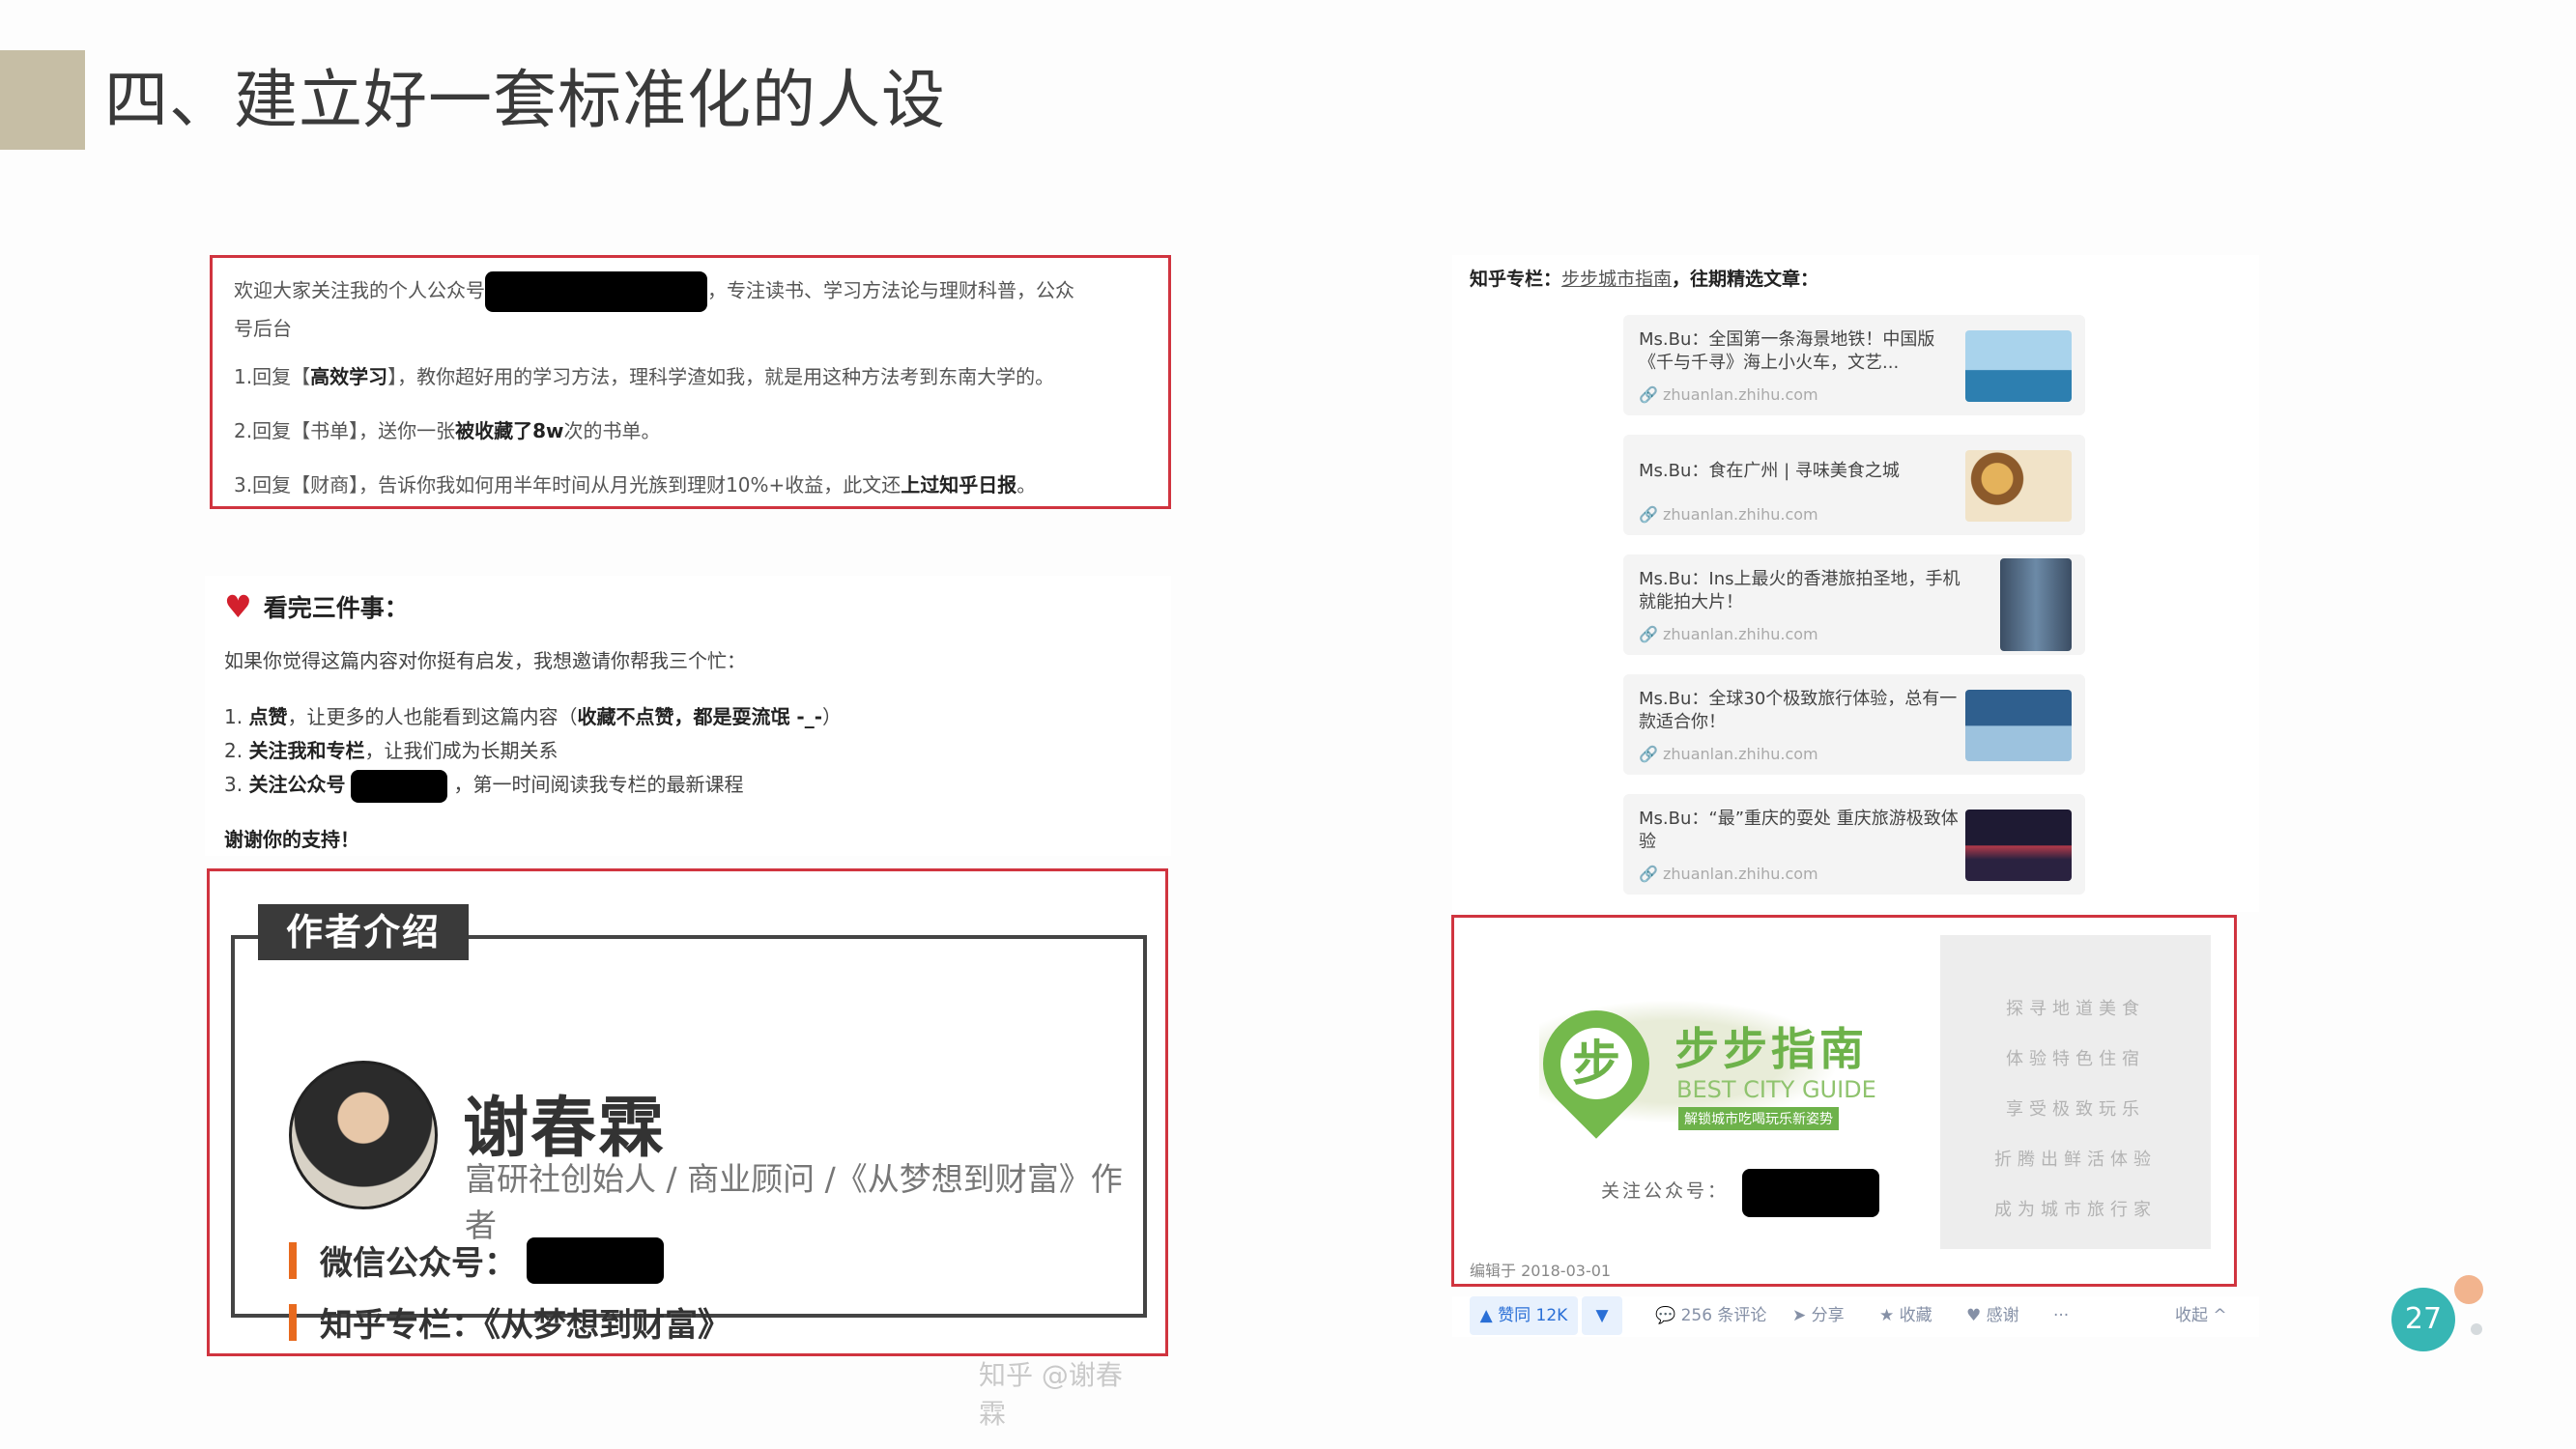 This screenshot has height=1449, width=2576. I want to click on article-title: Ms.Bu：全球30个极致旅行体验，总有一款适合你！, so click(1799, 710).